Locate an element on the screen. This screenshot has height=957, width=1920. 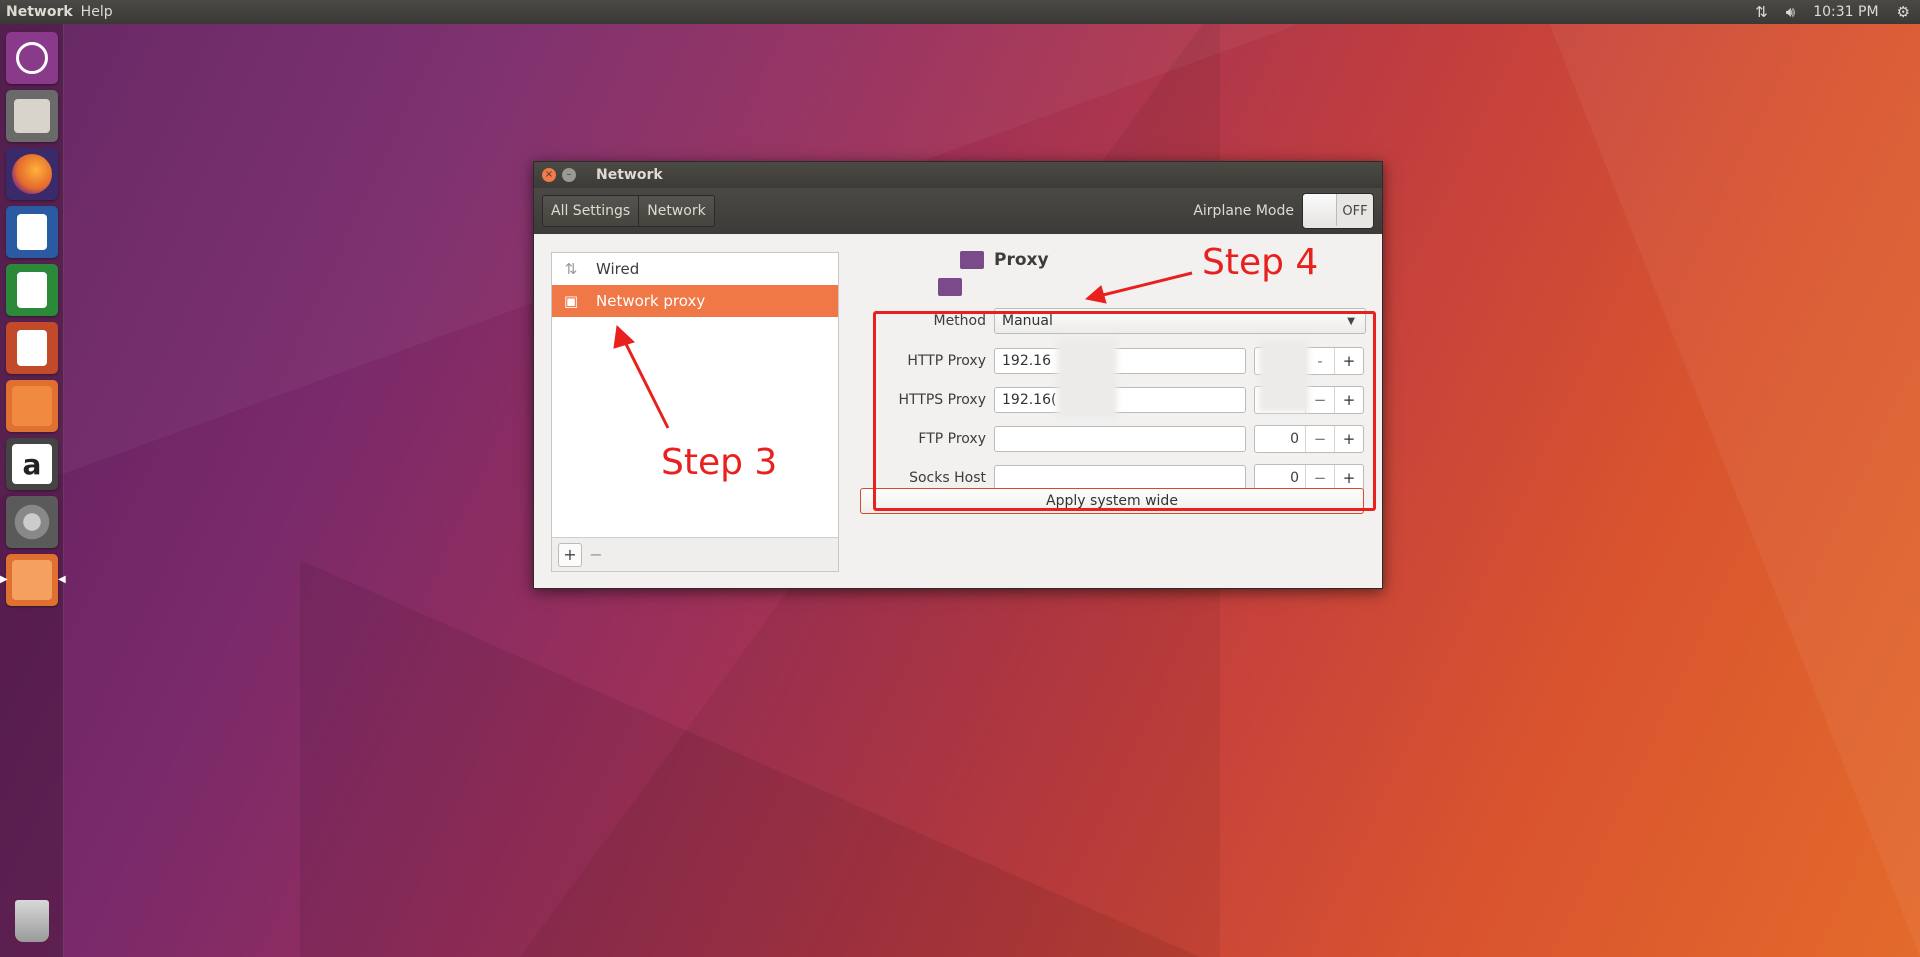
step3-arrow is located at coordinates (646, 384).